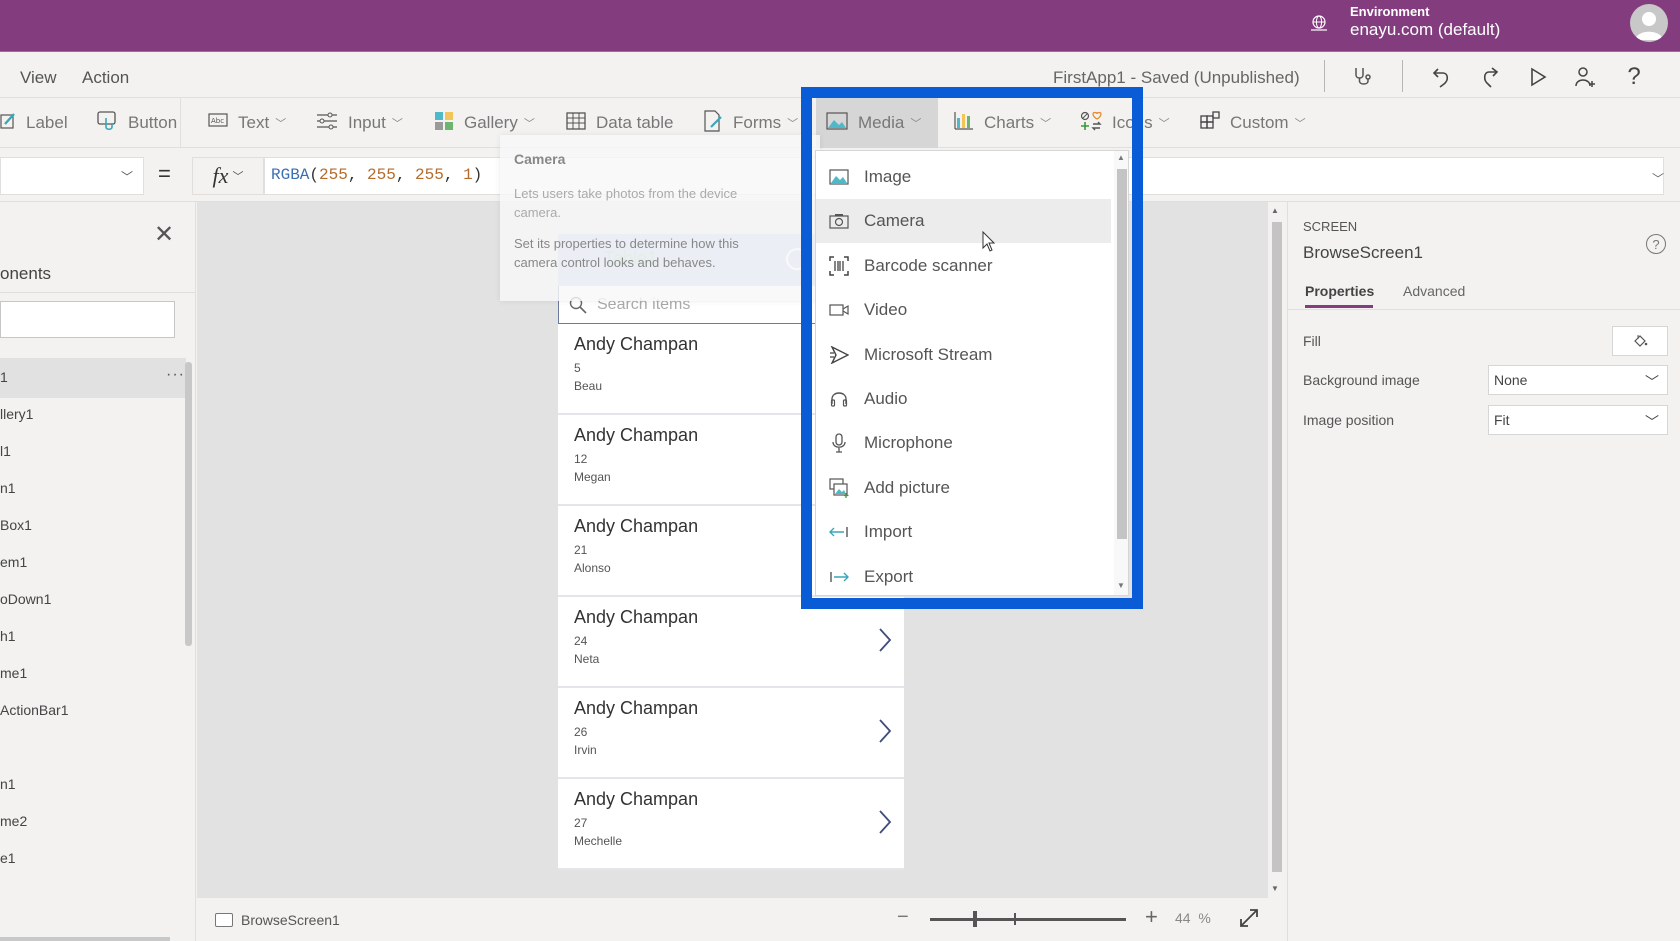  I want to click on help-icon: ?, so click(1634, 76).